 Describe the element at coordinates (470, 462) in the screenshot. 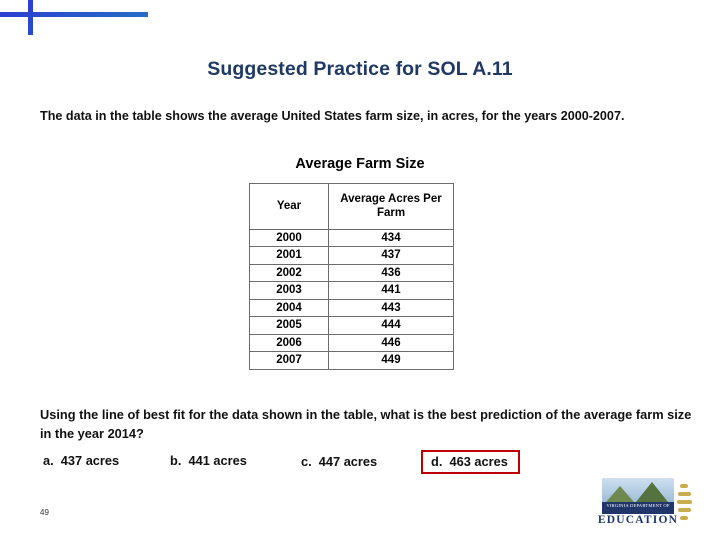

I see `choice-d-correct: d. 463 acres` at that location.